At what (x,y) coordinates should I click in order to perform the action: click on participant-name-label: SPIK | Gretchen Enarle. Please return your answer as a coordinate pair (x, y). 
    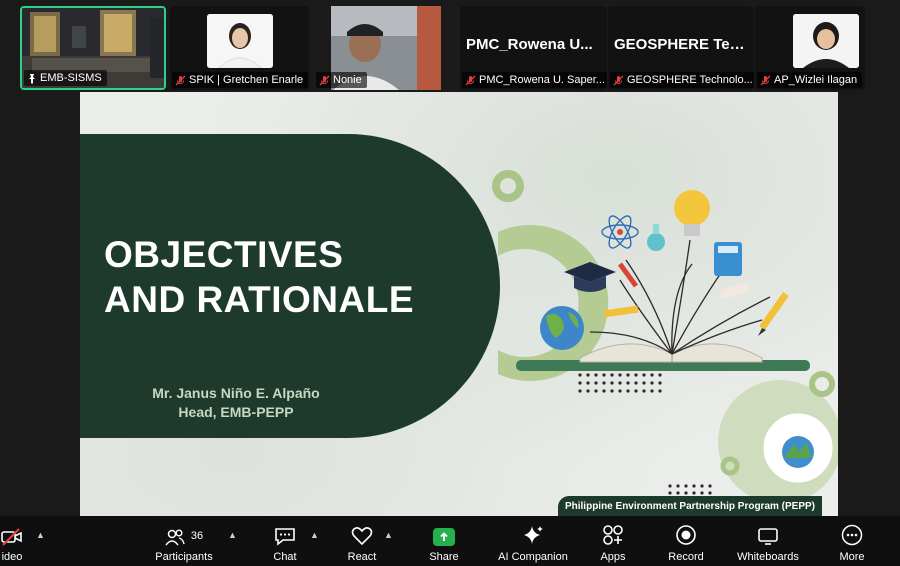
    Looking at the image, I should click on (240, 80).